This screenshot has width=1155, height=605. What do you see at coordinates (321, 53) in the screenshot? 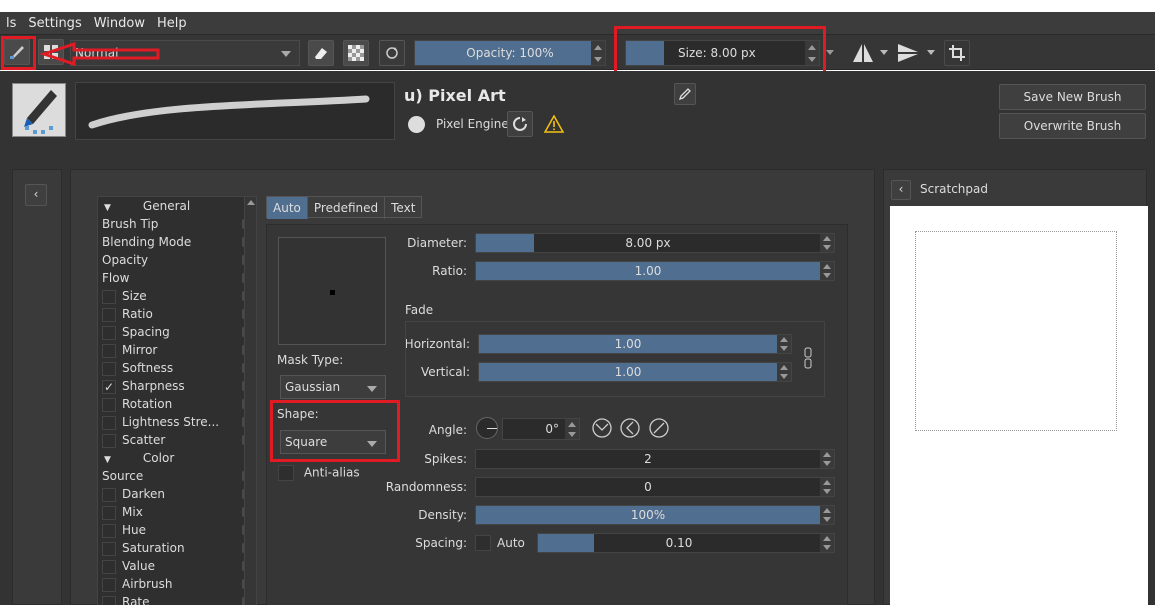
I see `eraser-mode-button` at bounding box center [321, 53].